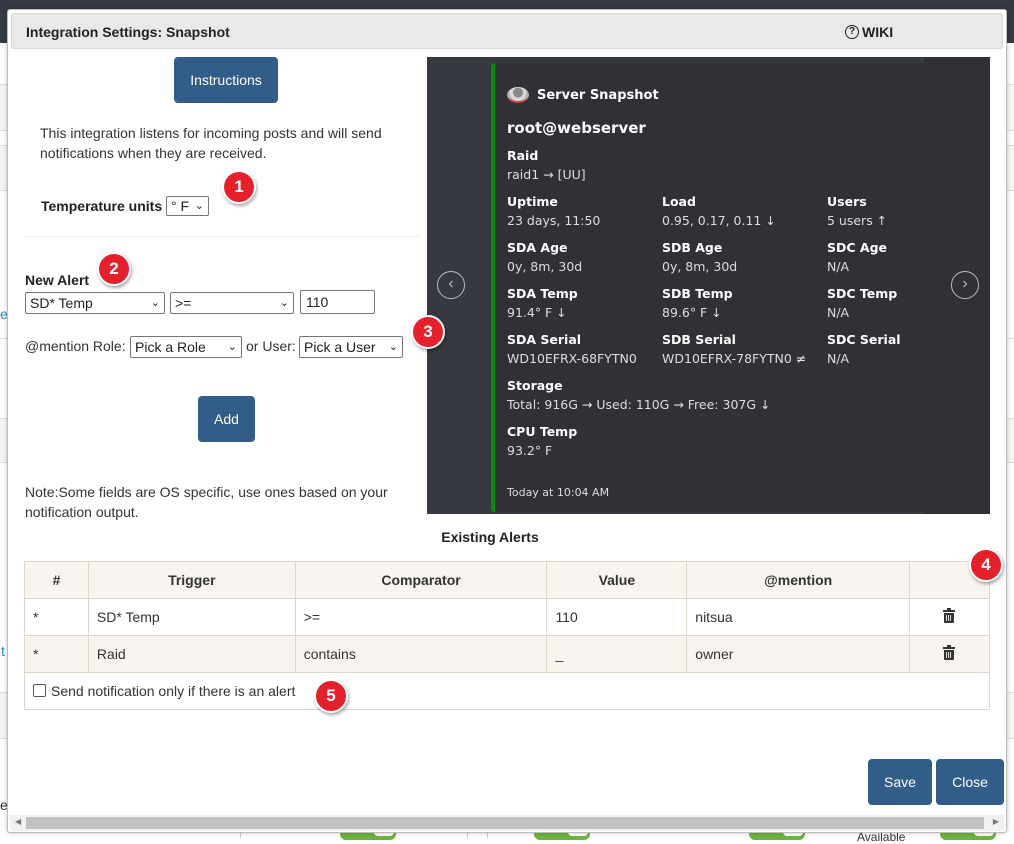 Image resolution: width=1014 pixels, height=844 pixels. What do you see at coordinates (542, 431) in the screenshot?
I see `field-name: CPU Temp` at bounding box center [542, 431].